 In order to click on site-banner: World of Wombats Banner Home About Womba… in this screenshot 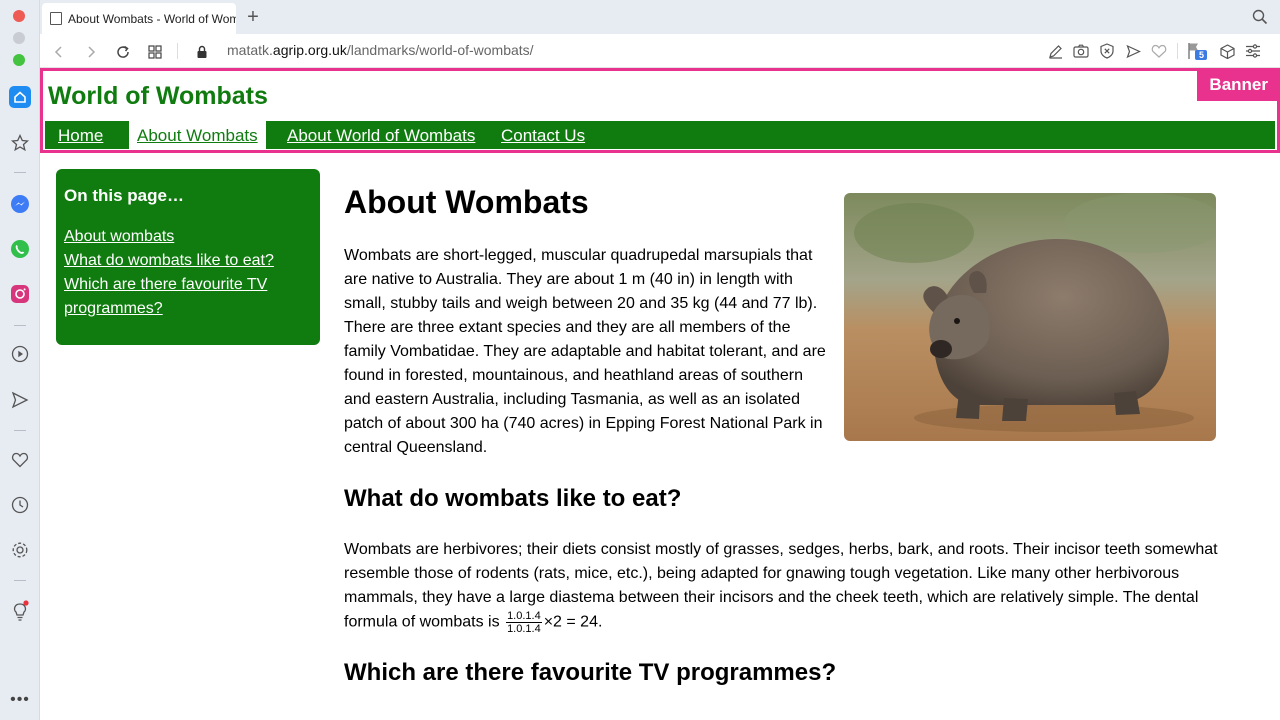, I will do `click(660, 110)`.